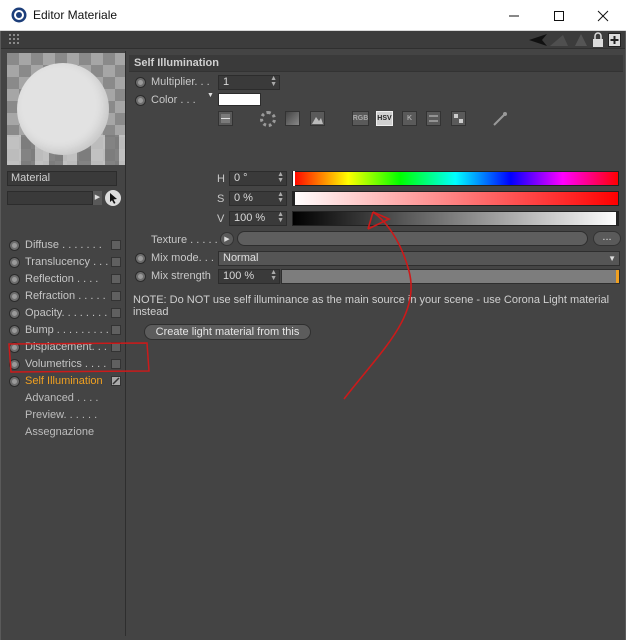  Describe the element at coordinates (313, 15) in the screenshot. I see `title-bar: Editor Materiale` at that location.